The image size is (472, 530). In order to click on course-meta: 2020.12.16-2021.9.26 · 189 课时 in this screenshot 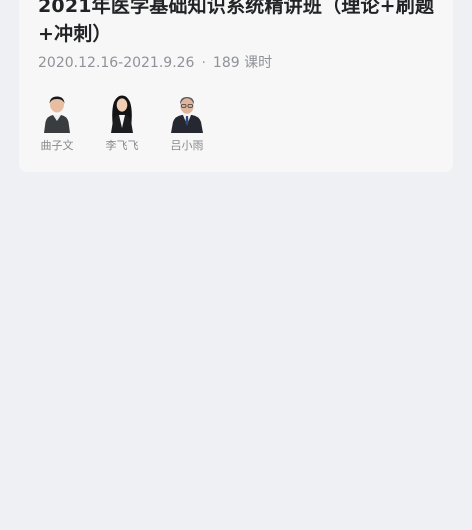, I will do `click(155, 63)`.